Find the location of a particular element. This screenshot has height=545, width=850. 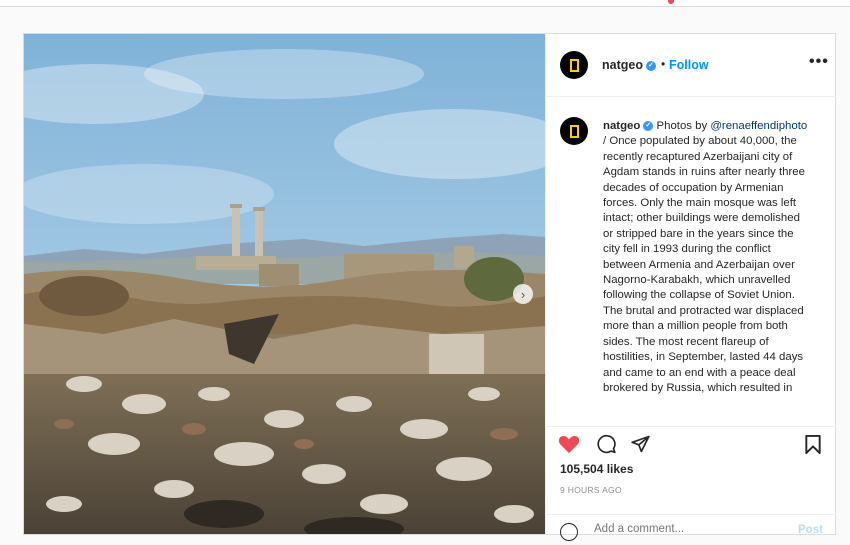

share-icon is located at coordinates (640, 444).